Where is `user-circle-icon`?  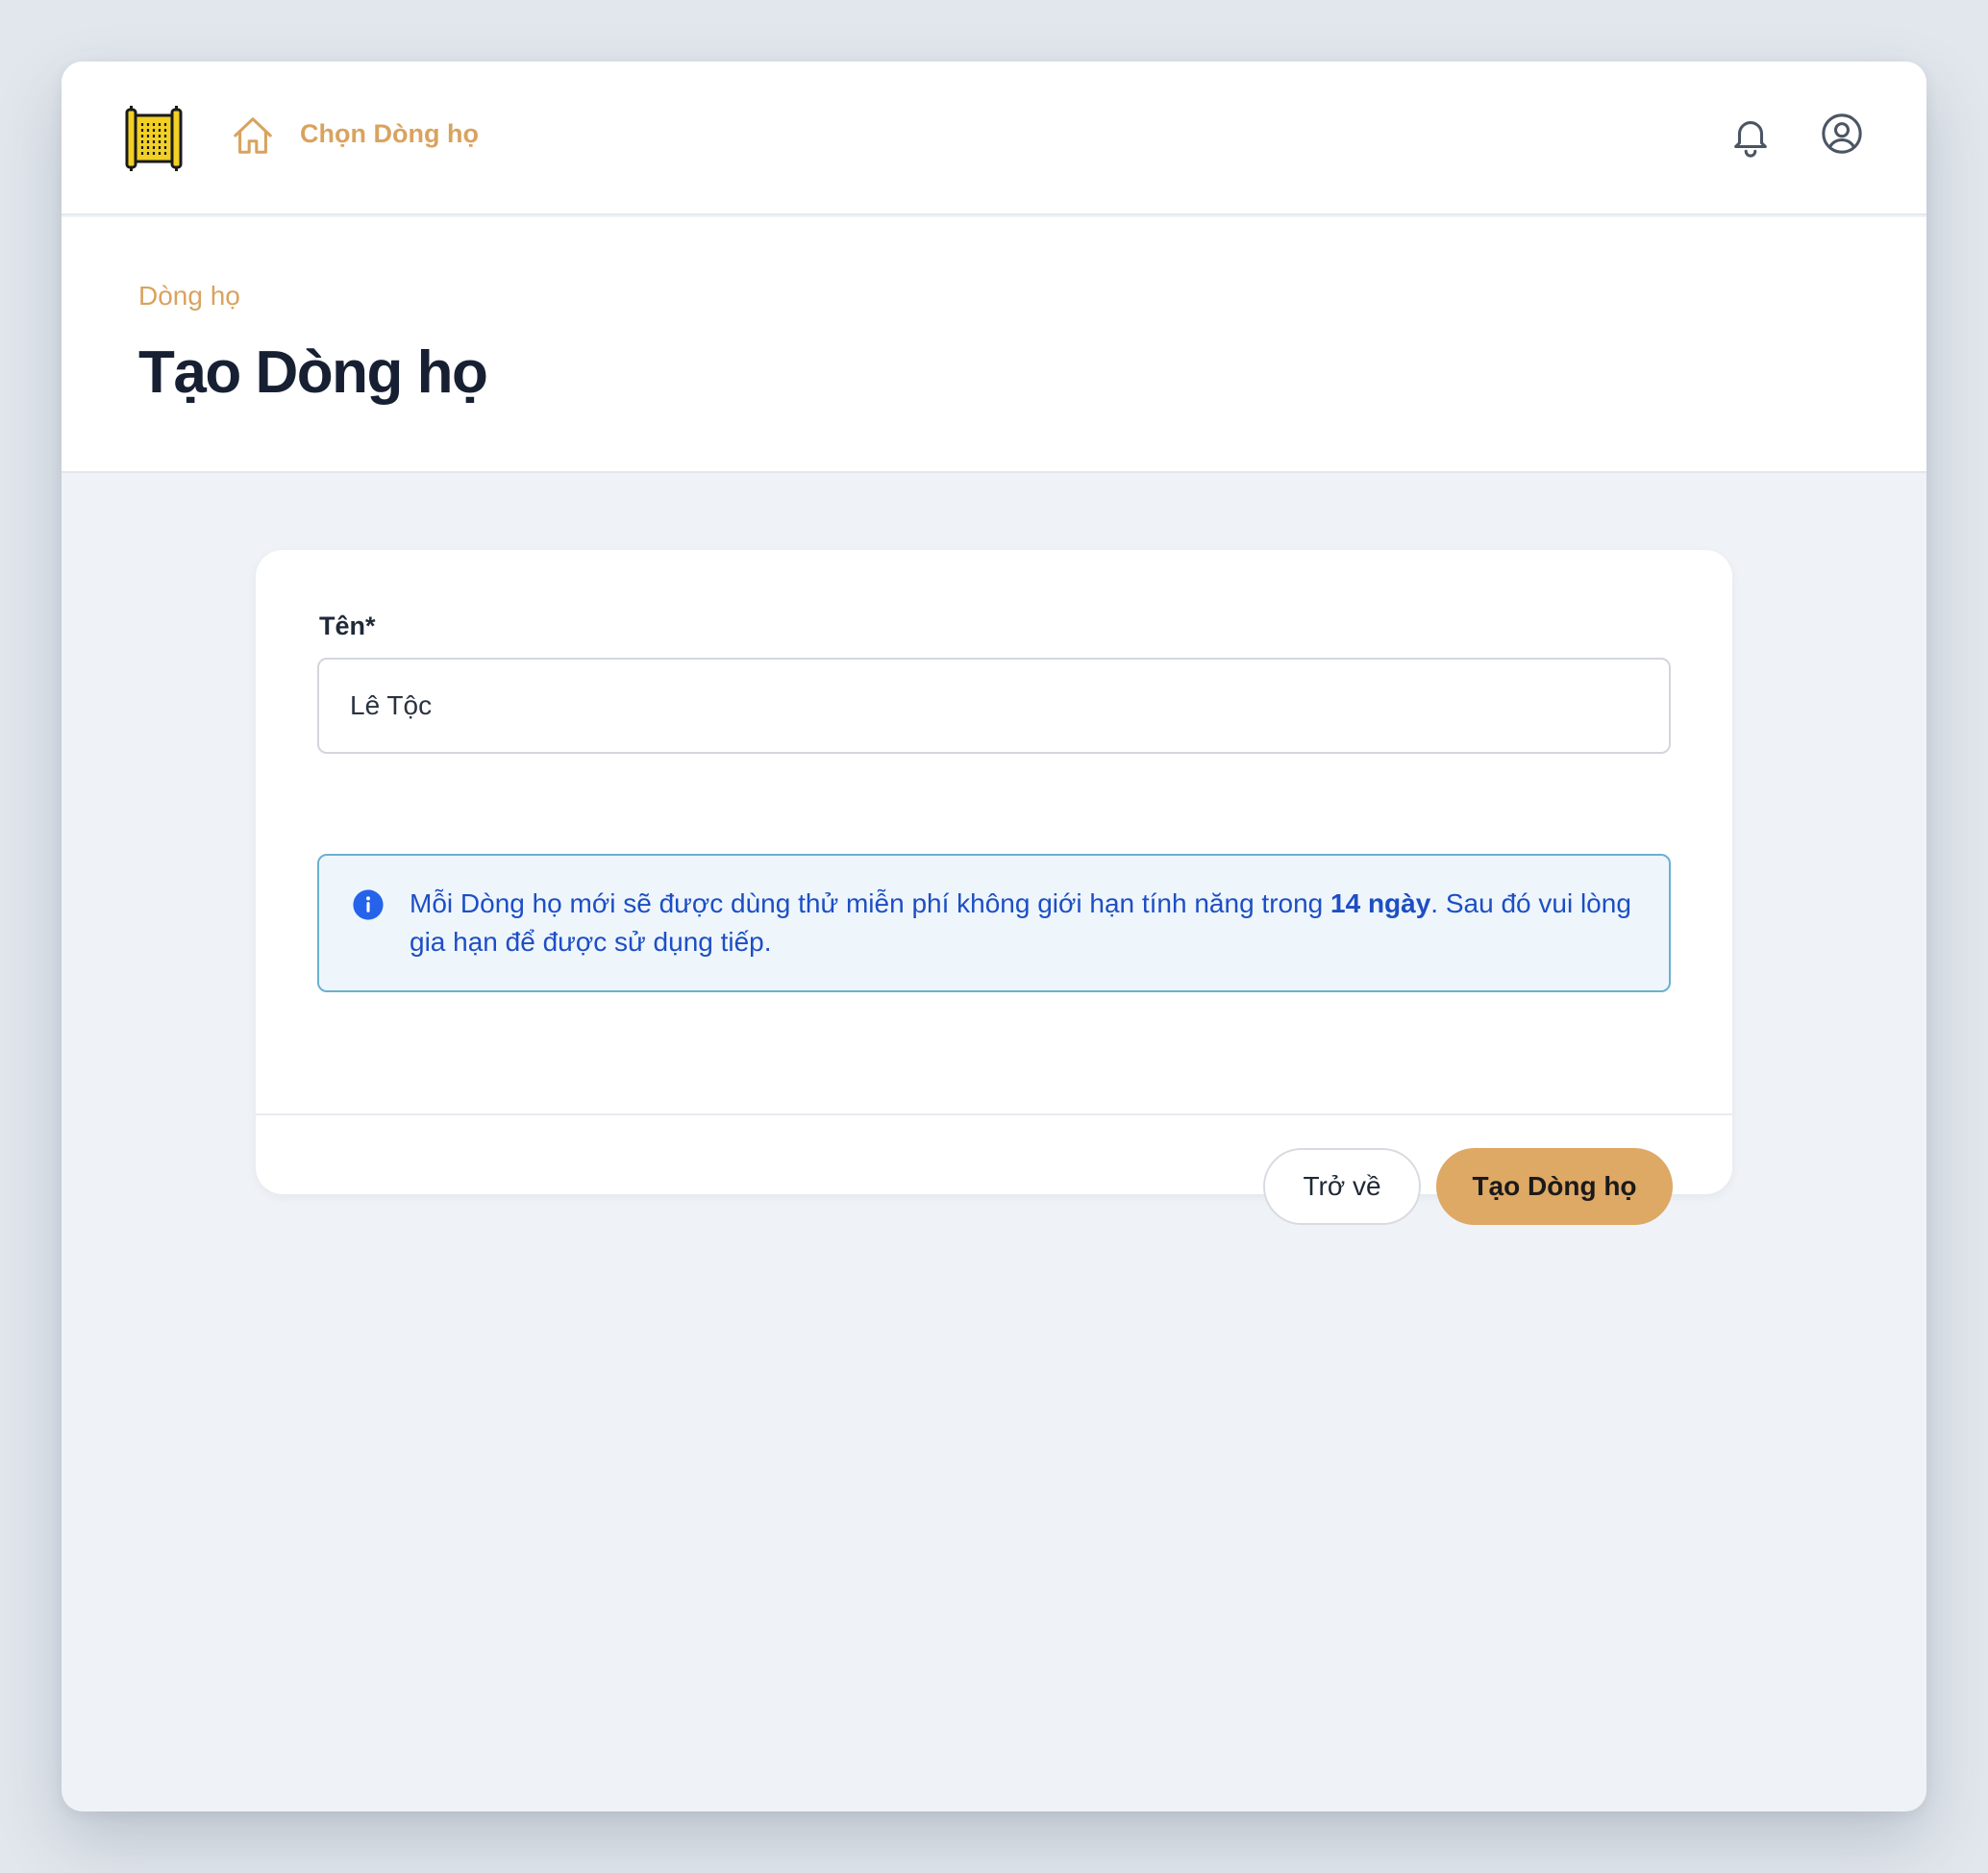
user-circle-icon is located at coordinates (1842, 134).